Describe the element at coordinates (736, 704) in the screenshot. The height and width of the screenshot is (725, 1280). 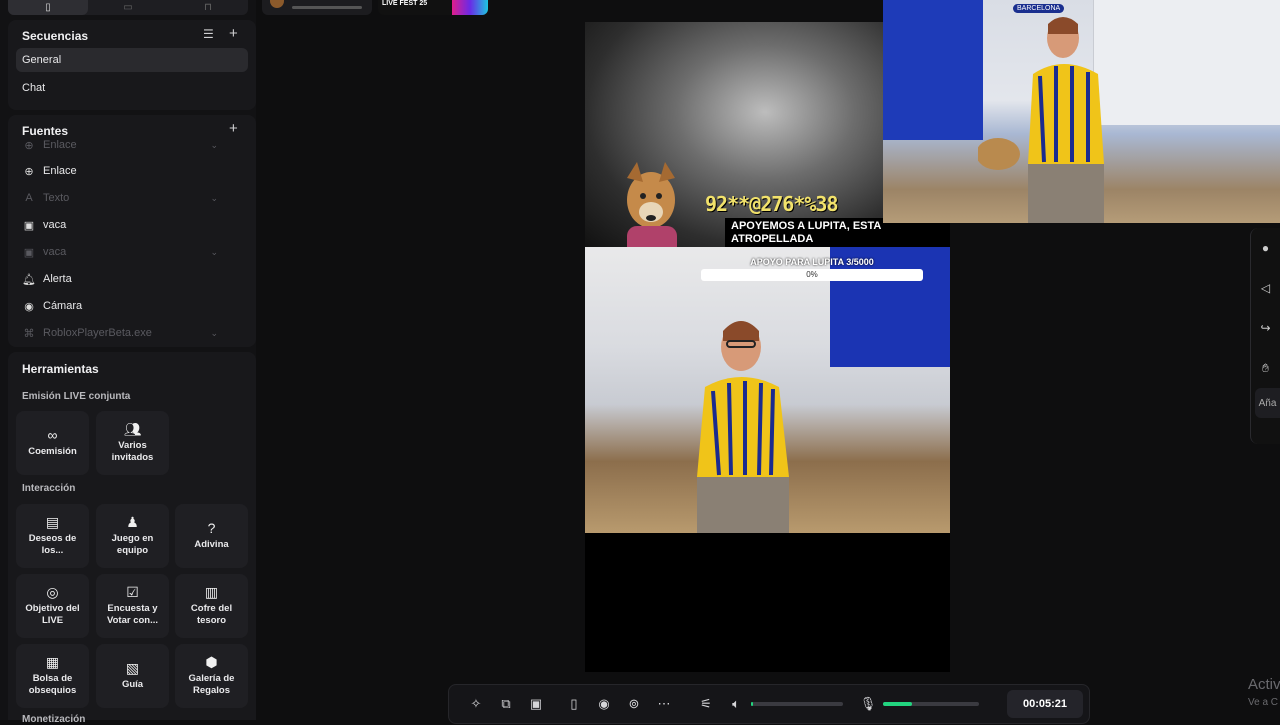
I see `volume-icon: 🔈︎` at that location.